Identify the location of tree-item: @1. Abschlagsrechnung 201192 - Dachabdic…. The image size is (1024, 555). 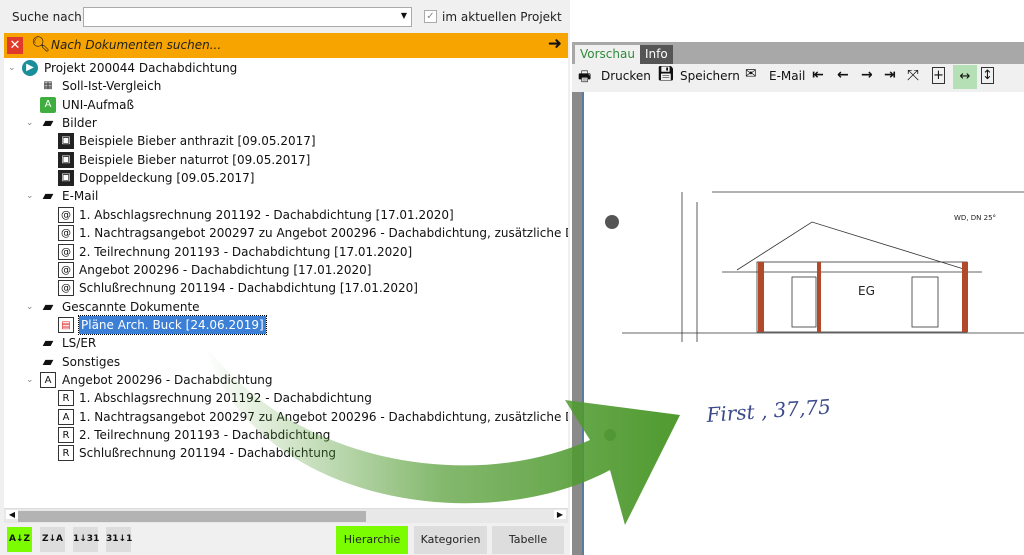
(286, 215).